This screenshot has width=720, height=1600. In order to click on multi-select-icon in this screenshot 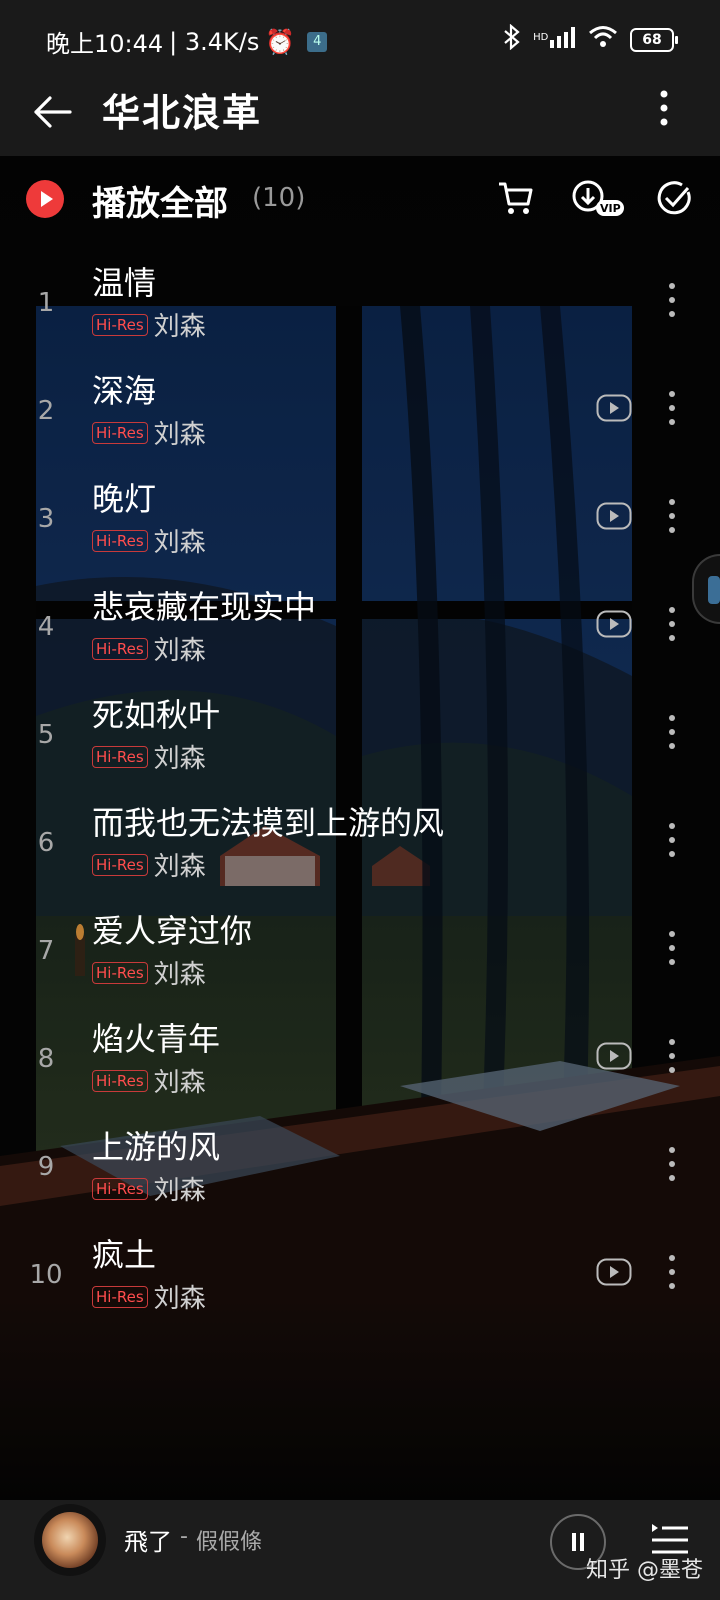, I will do `click(674, 198)`.